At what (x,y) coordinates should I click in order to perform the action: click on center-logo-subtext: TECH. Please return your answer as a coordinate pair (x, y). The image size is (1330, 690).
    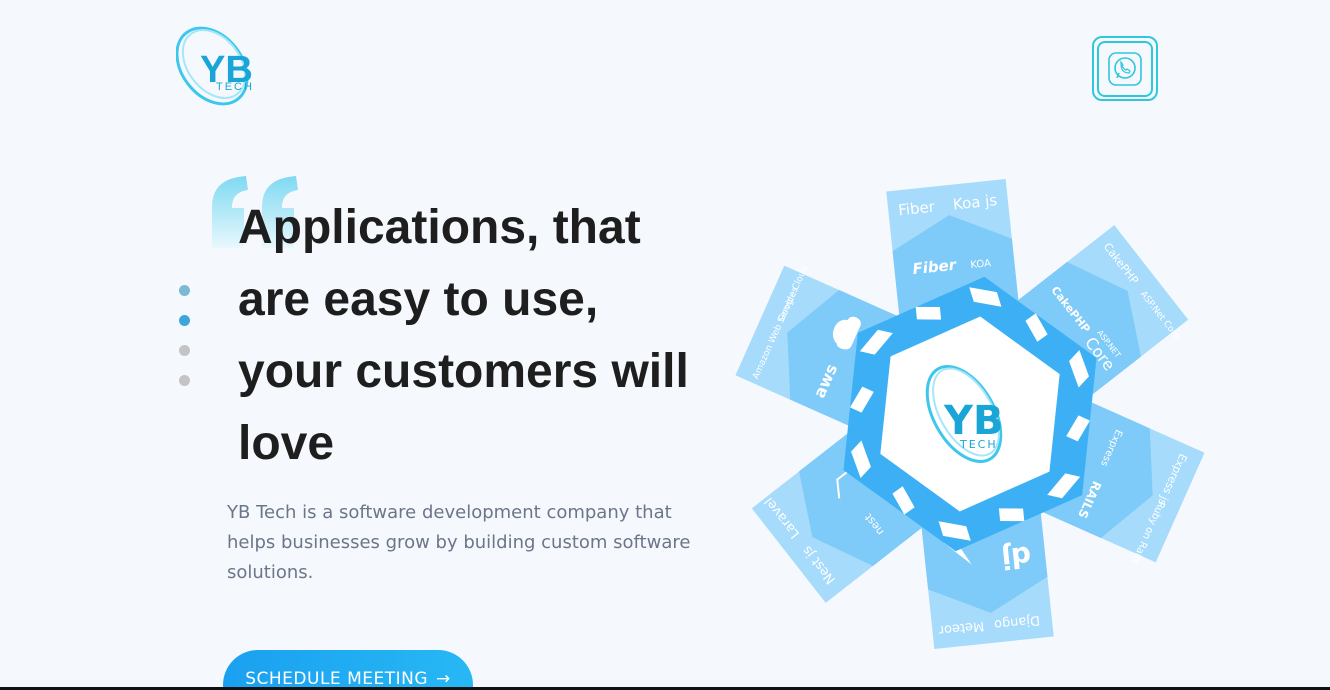
    Looking at the image, I should click on (978, 444).